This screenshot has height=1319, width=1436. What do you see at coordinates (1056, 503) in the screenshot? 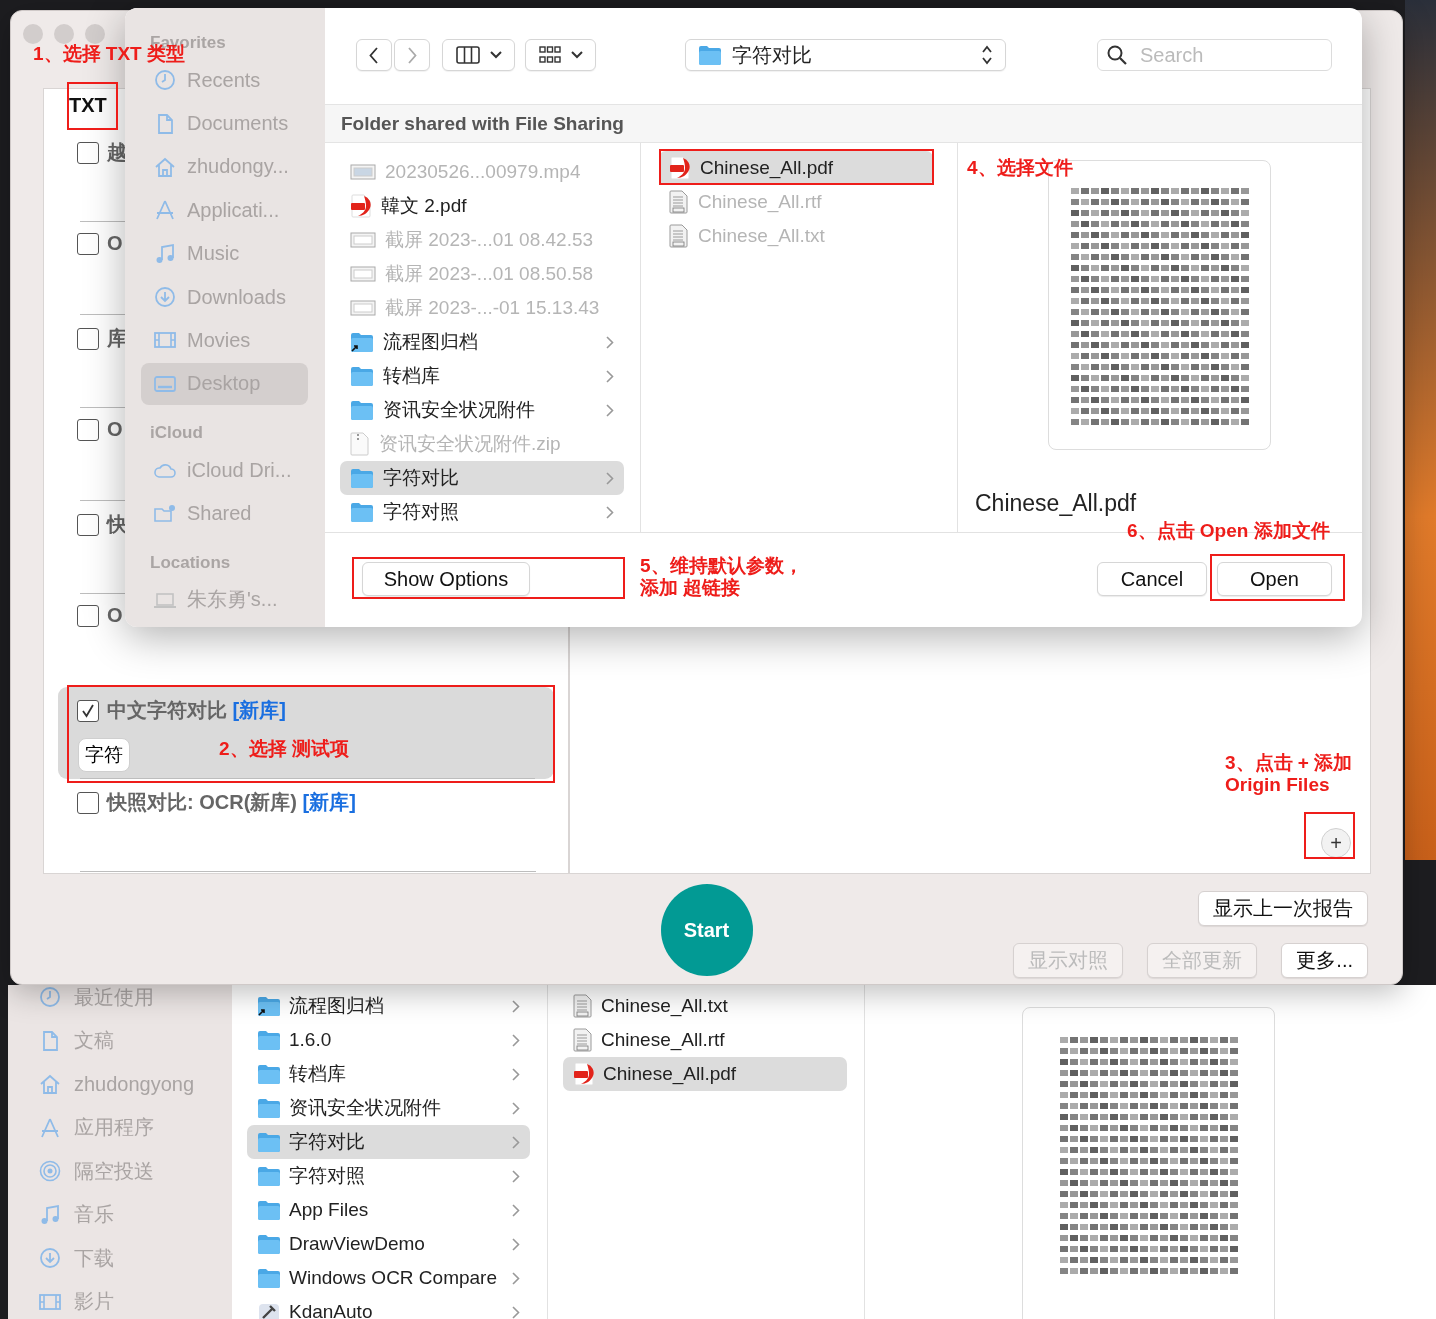
I see `preview-file-name: Chinese_All.pdf` at bounding box center [1056, 503].